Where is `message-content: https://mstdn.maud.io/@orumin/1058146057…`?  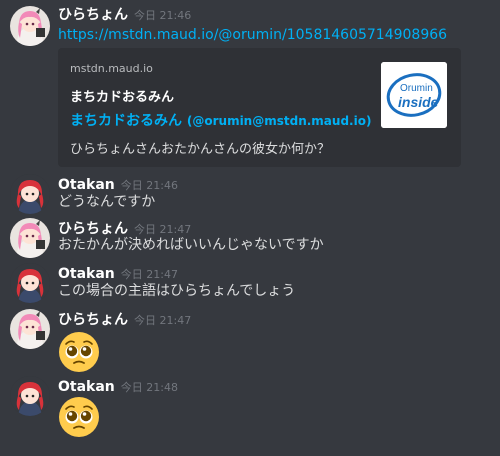
message-content: https://mstdn.maud.io/@orumin/1058146057… is located at coordinates (252, 35).